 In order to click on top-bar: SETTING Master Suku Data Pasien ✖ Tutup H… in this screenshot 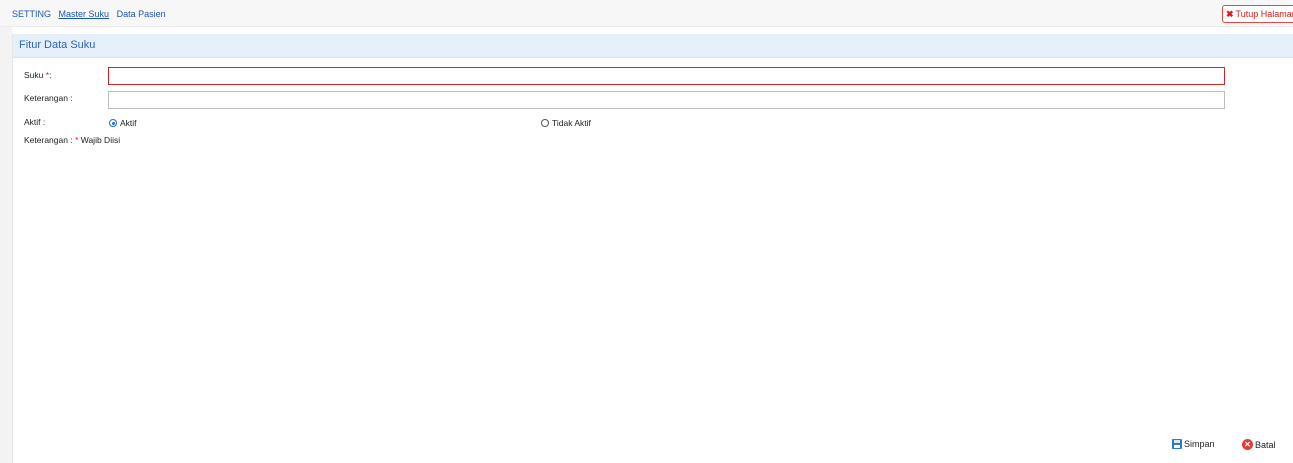, I will do `click(646, 13)`.